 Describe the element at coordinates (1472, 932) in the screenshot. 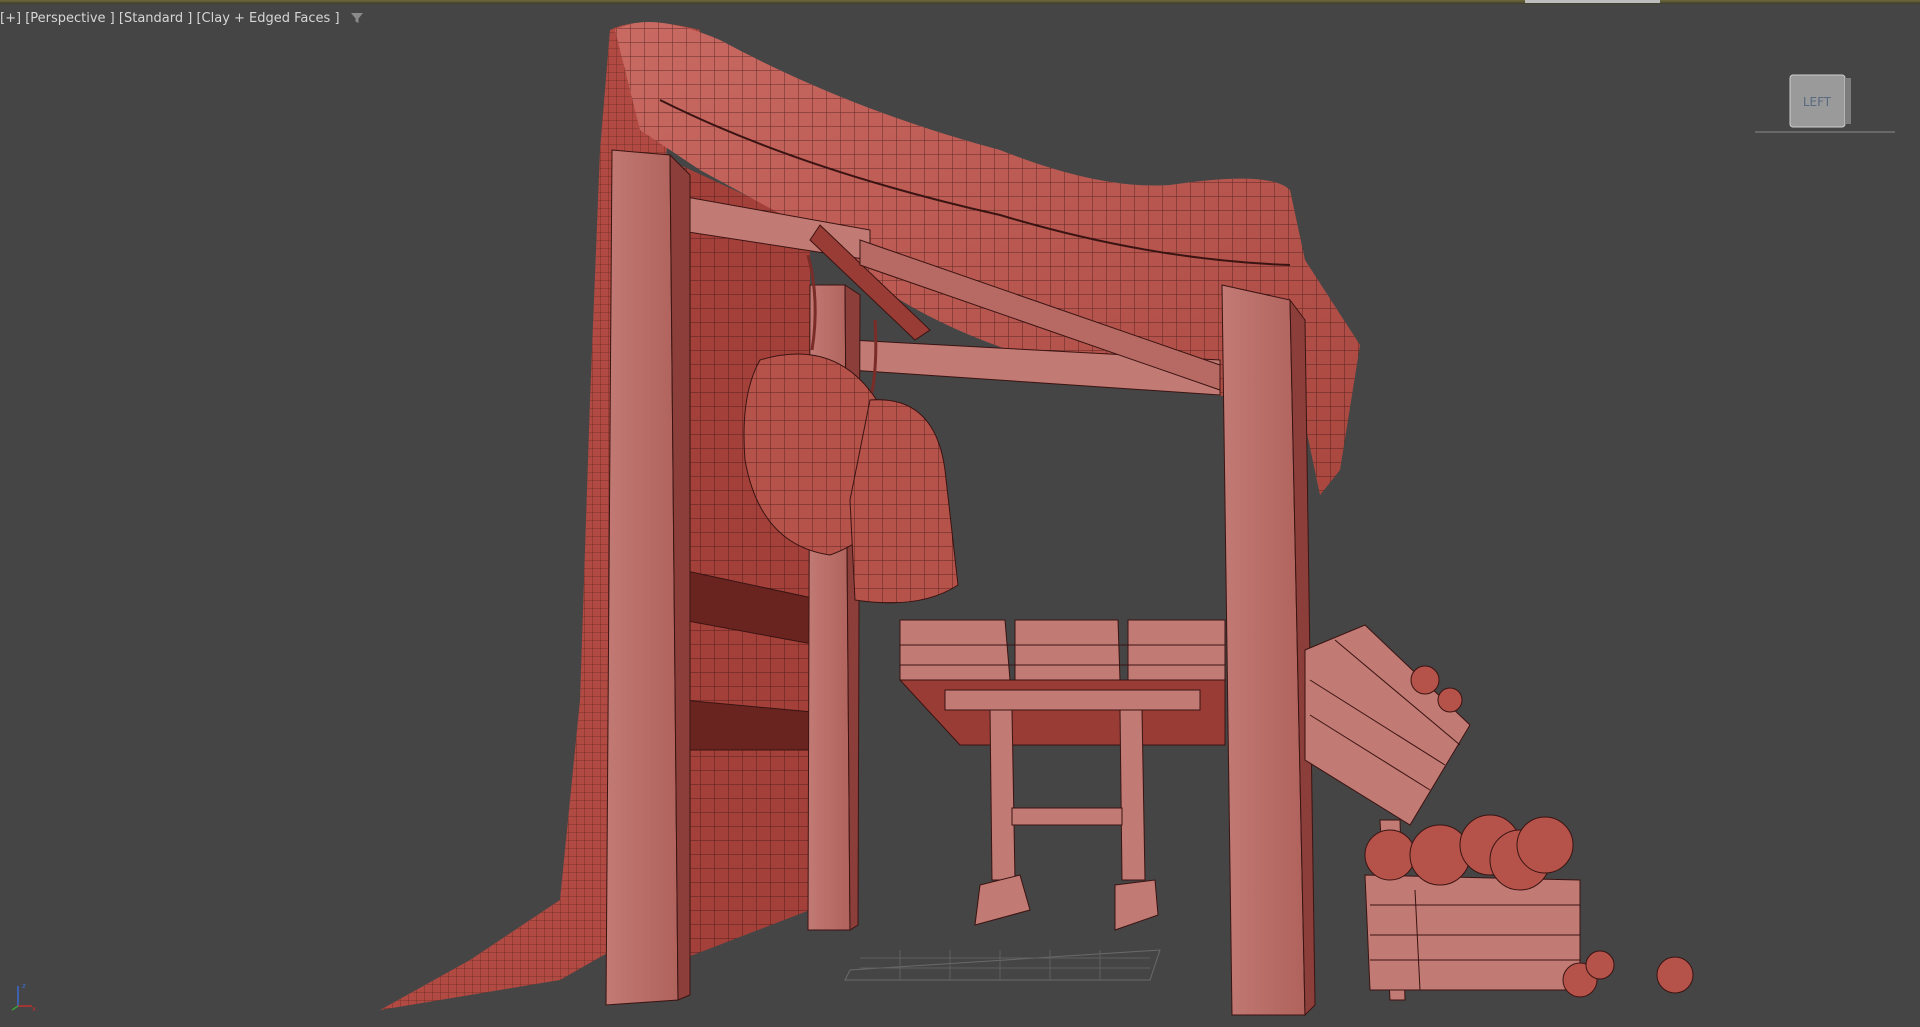

I see `fruit-crate` at that location.